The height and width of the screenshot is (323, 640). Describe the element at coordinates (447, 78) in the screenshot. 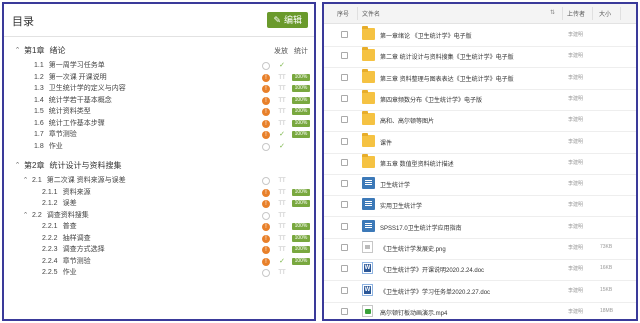

I see `file-name: 第三章 资料整理与图表表达《卫生统计学》电子版` at that location.